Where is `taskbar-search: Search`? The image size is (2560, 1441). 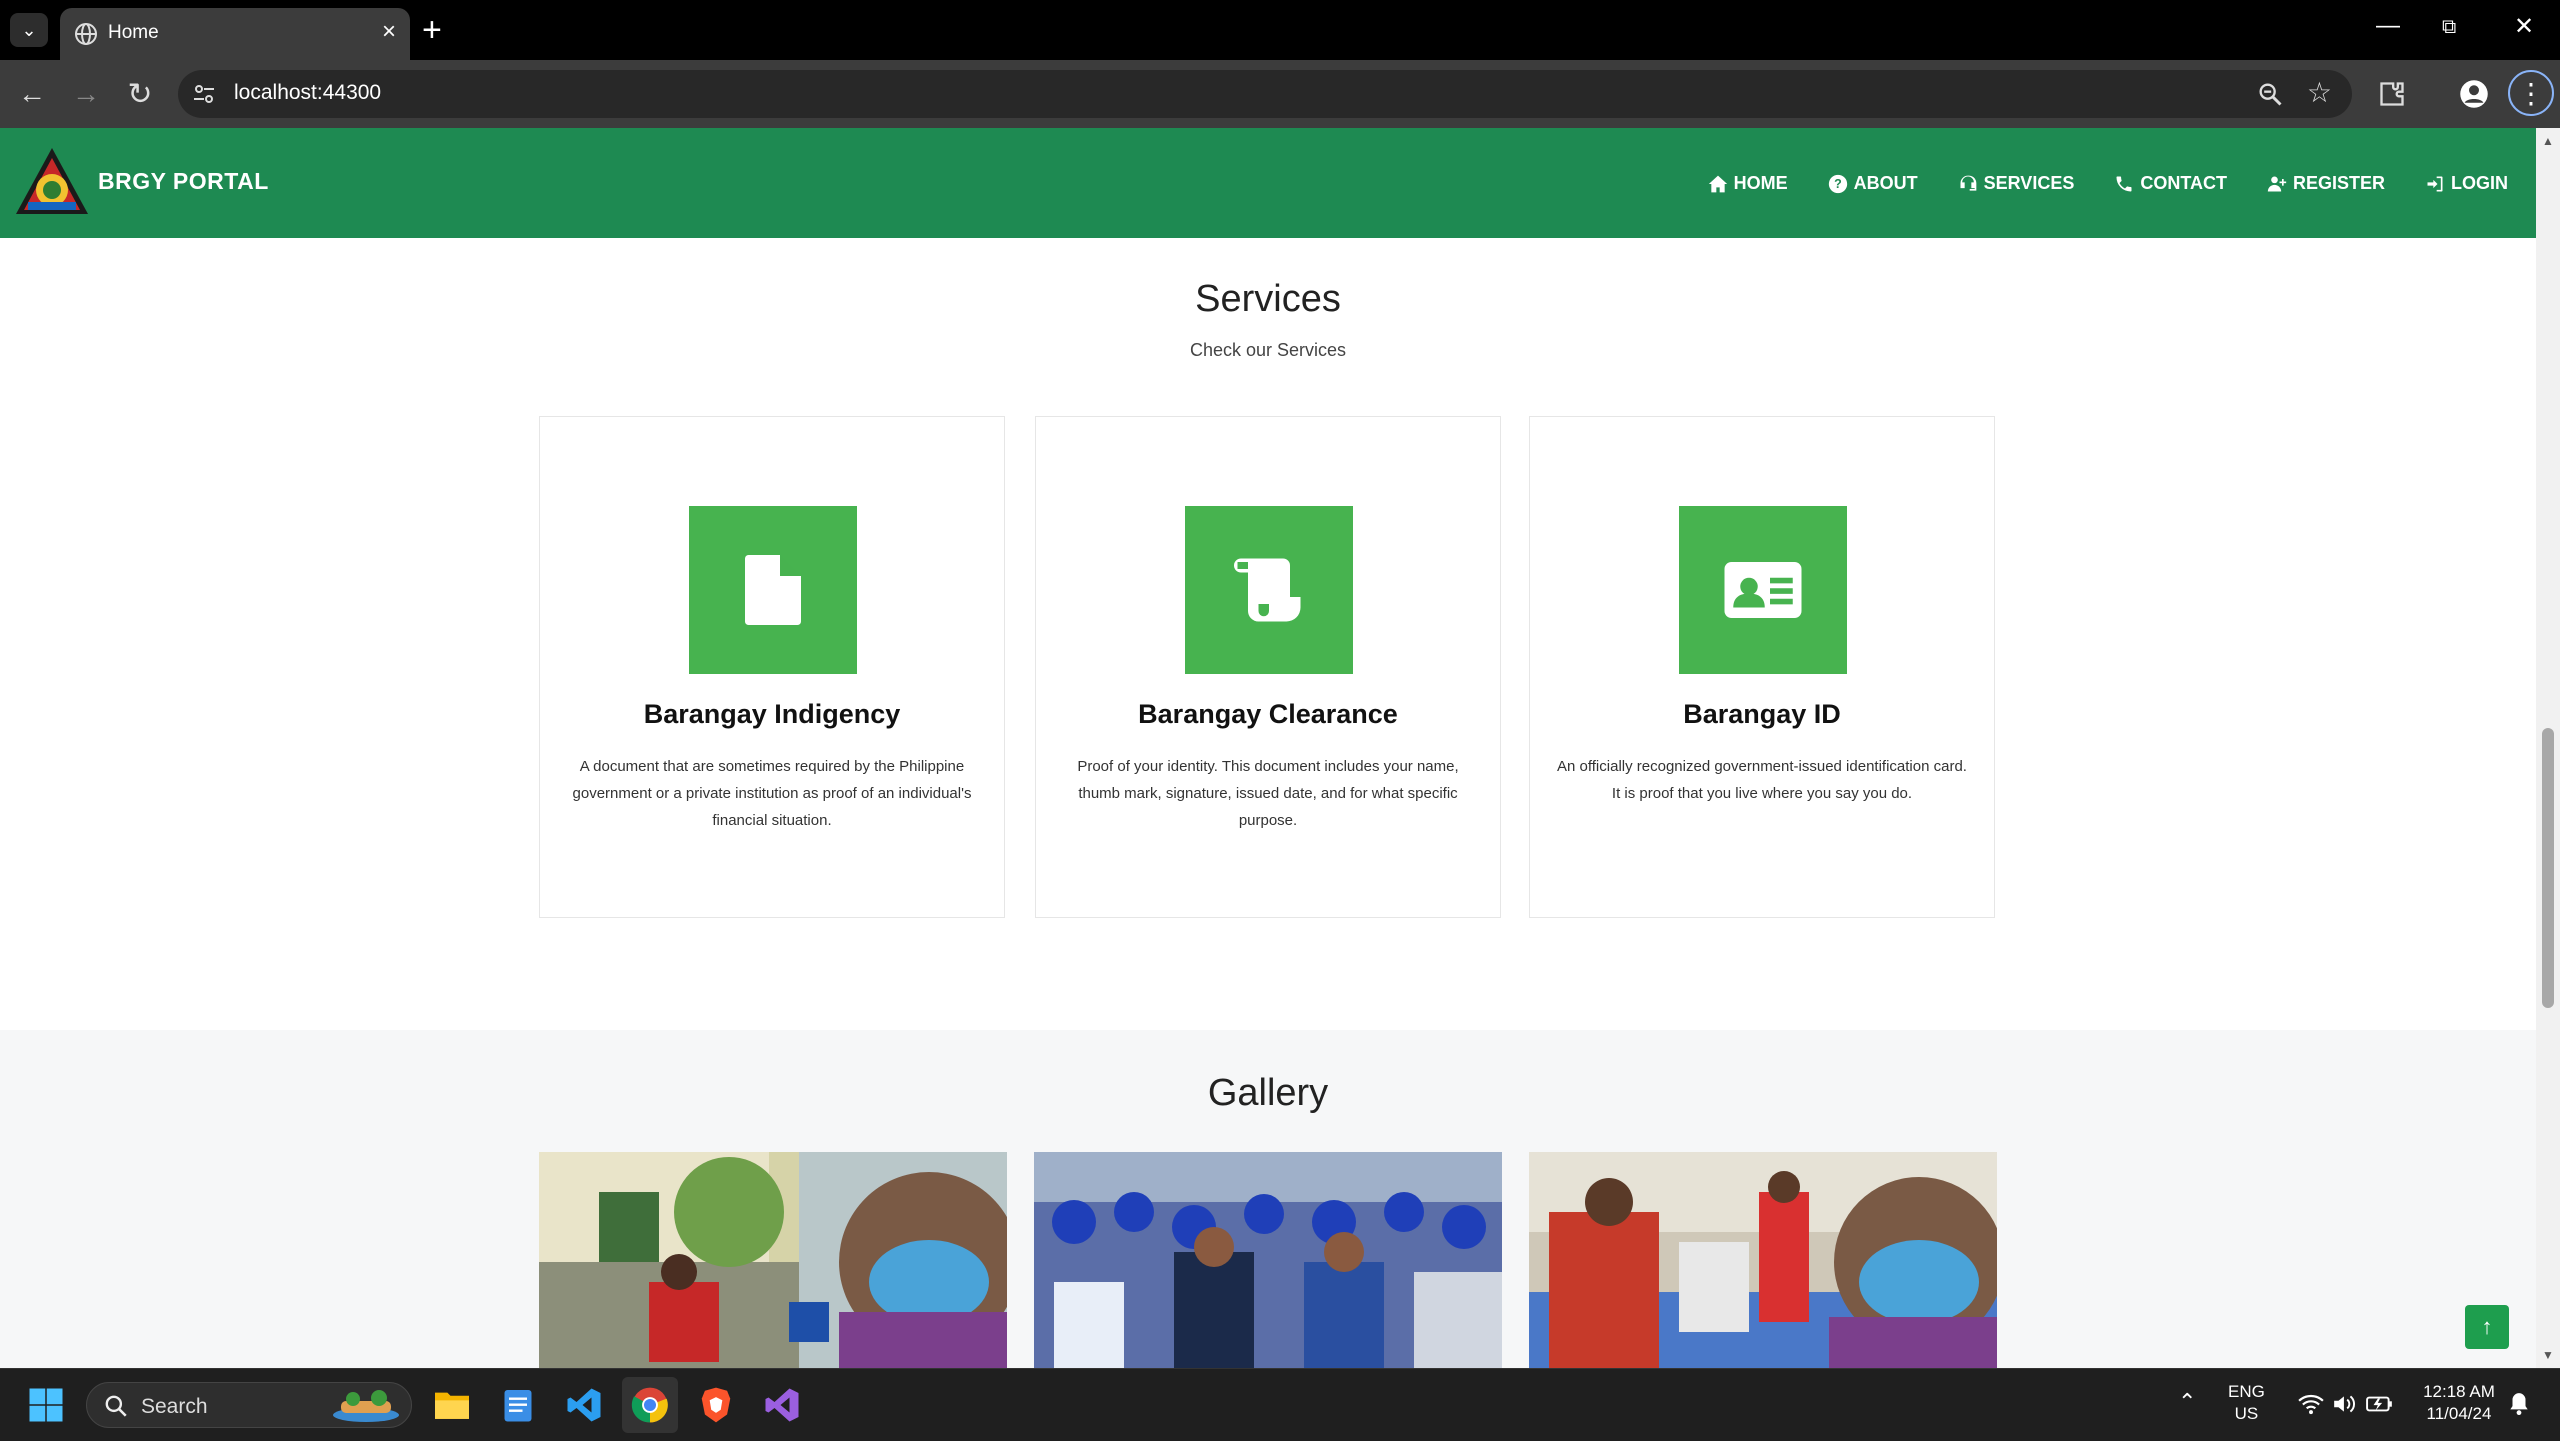
taskbar-search: Search is located at coordinates (249, 1405).